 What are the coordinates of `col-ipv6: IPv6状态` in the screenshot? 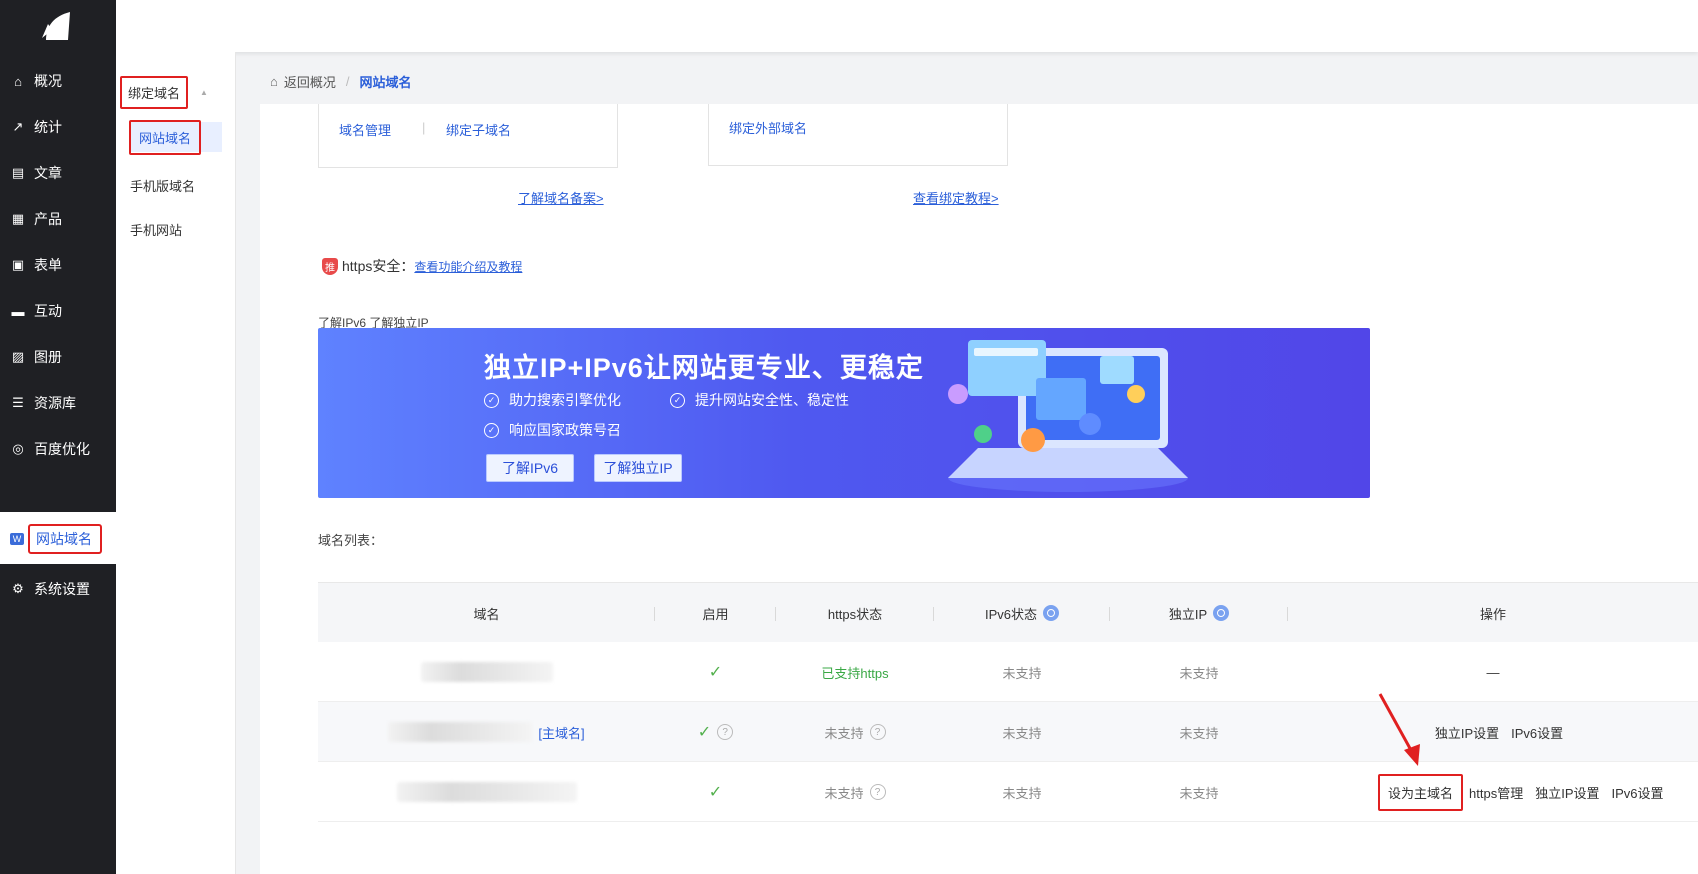 It's located at (1022, 613).